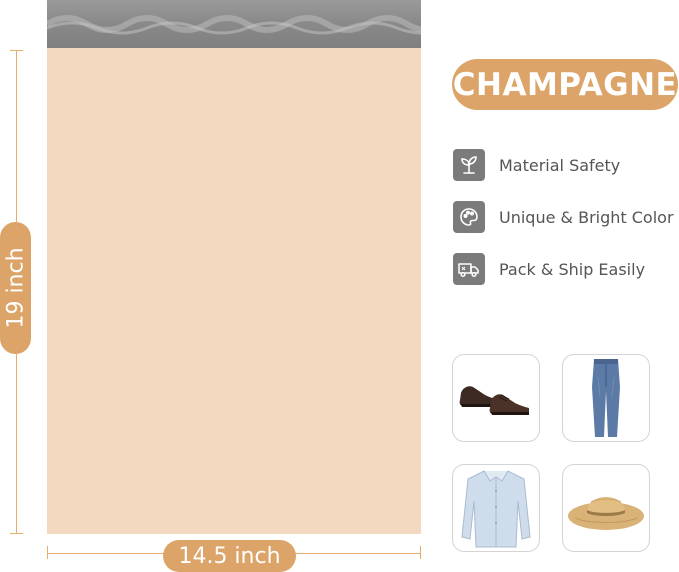  Describe the element at coordinates (469, 269) in the screenshot. I see `delivery-truck-icon` at that location.